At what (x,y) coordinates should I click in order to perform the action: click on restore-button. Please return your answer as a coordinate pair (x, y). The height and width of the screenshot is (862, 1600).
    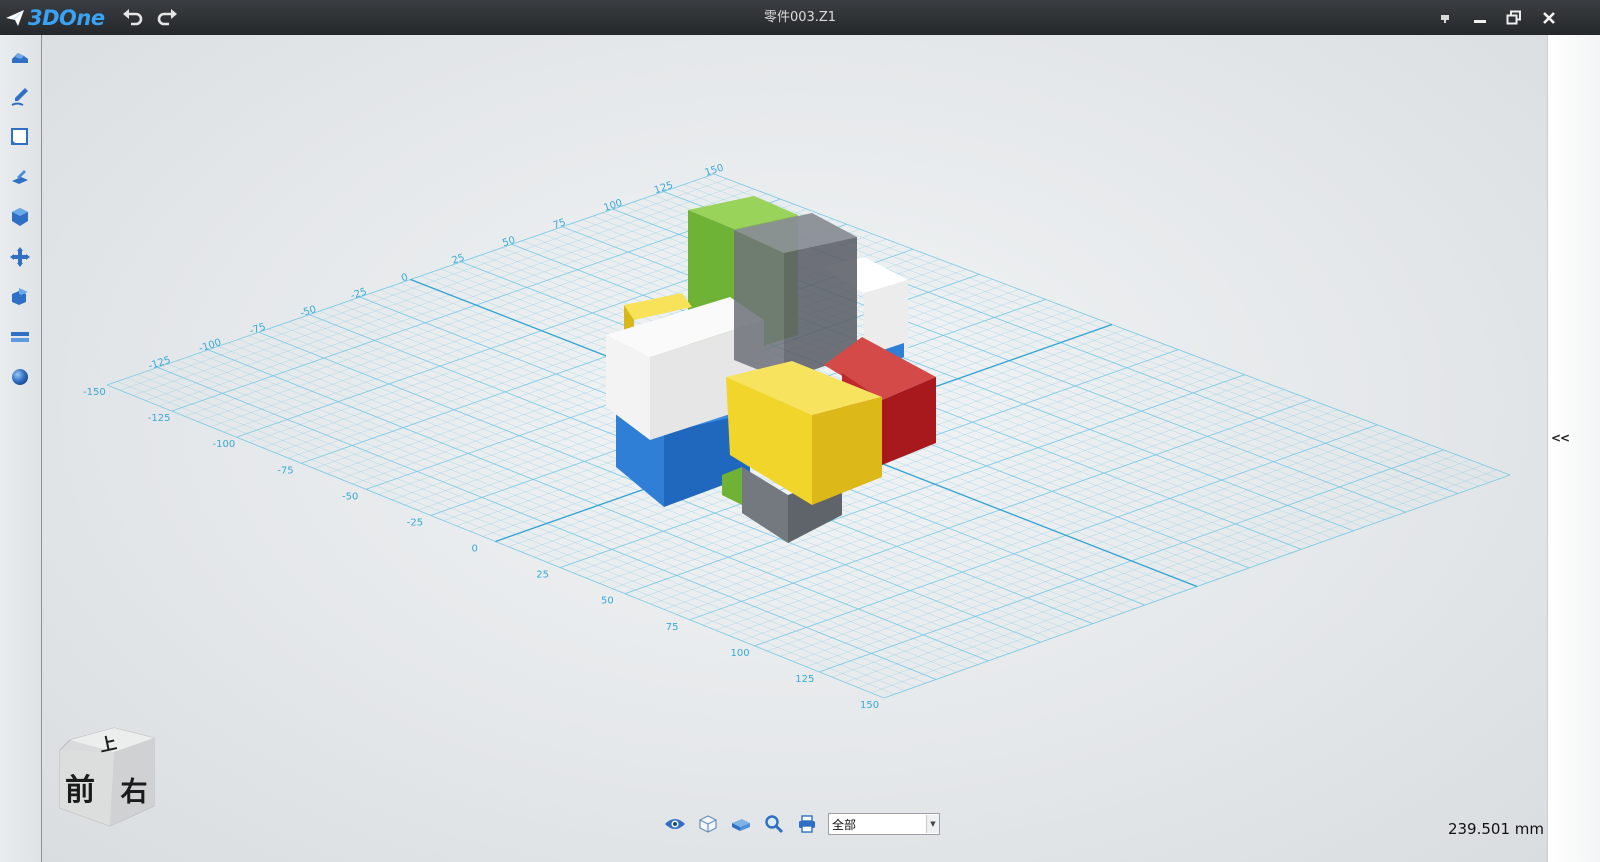
    Looking at the image, I should click on (1514, 18).